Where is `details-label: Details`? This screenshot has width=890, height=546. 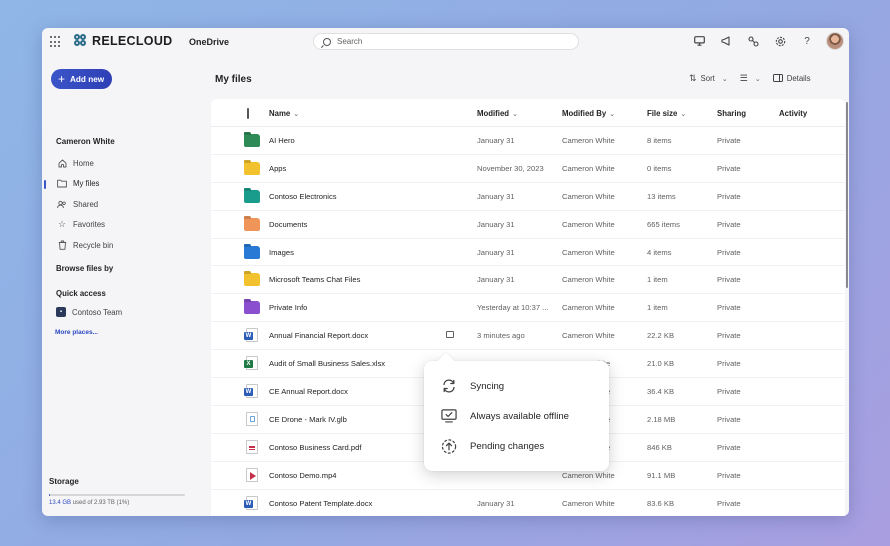 details-label: Details is located at coordinates (798, 78).